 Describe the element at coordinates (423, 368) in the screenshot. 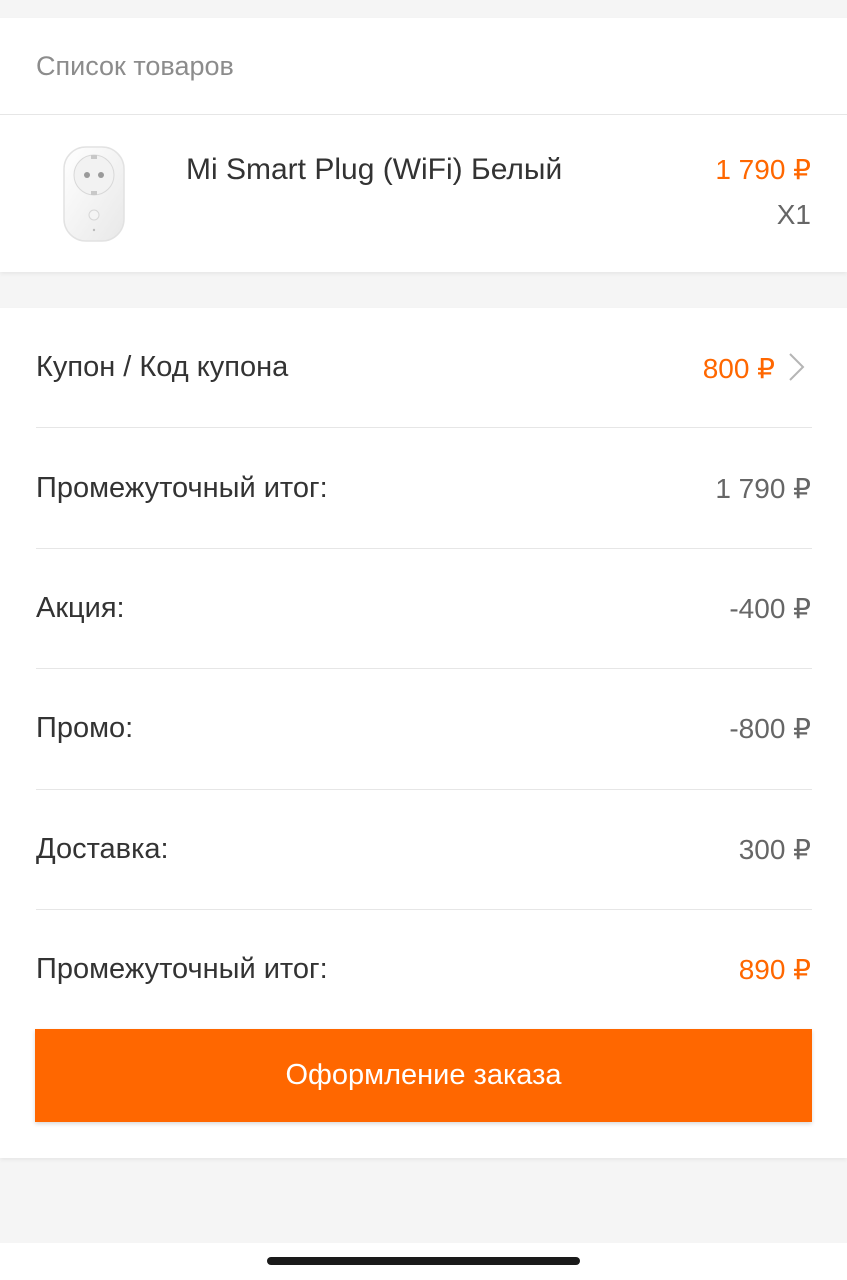

I see `coupon-row: Купон / Код купона 800 ₽` at that location.